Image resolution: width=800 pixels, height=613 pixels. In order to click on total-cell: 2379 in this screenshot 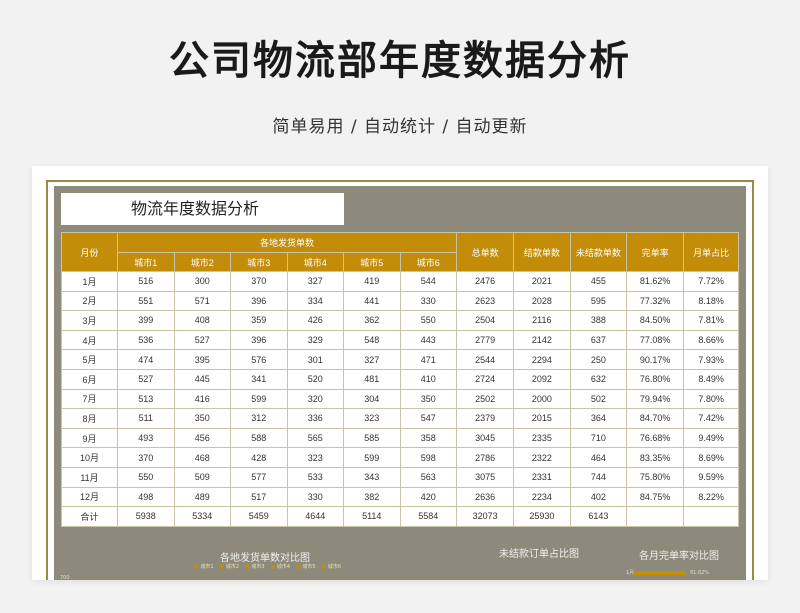, I will do `click(485, 418)`.